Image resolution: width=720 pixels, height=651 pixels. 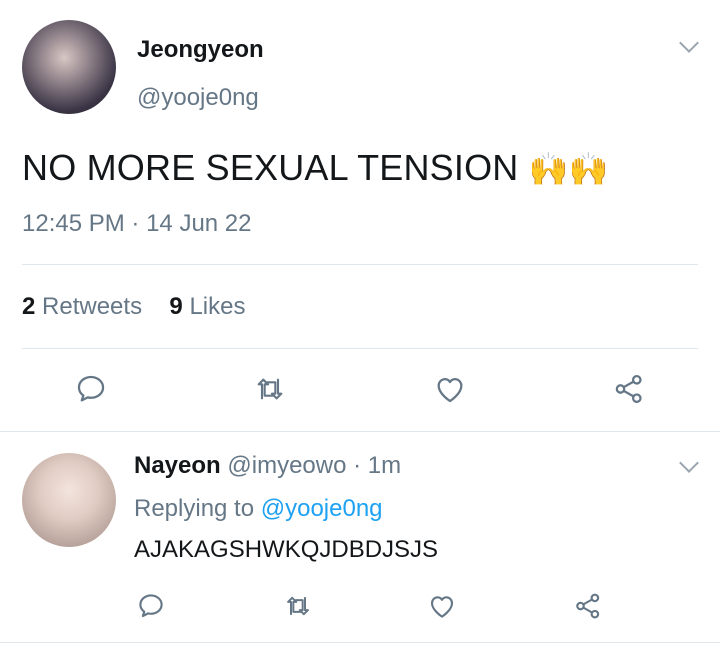 What do you see at coordinates (286, 549) in the screenshot?
I see `reply-text: AJAKAGSHWKQJDBDJSJS` at bounding box center [286, 549].